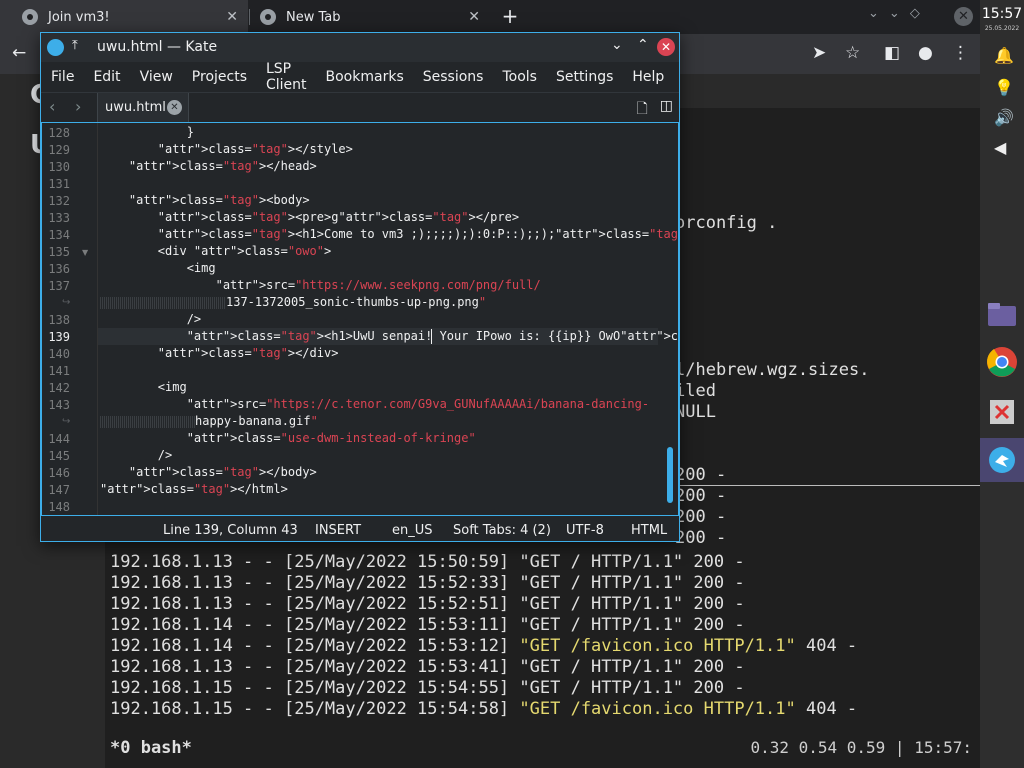  Describe the element at coordinates (286, 77) in the screenshot. I see `menu-lsp-client: LSP Client` at that location.